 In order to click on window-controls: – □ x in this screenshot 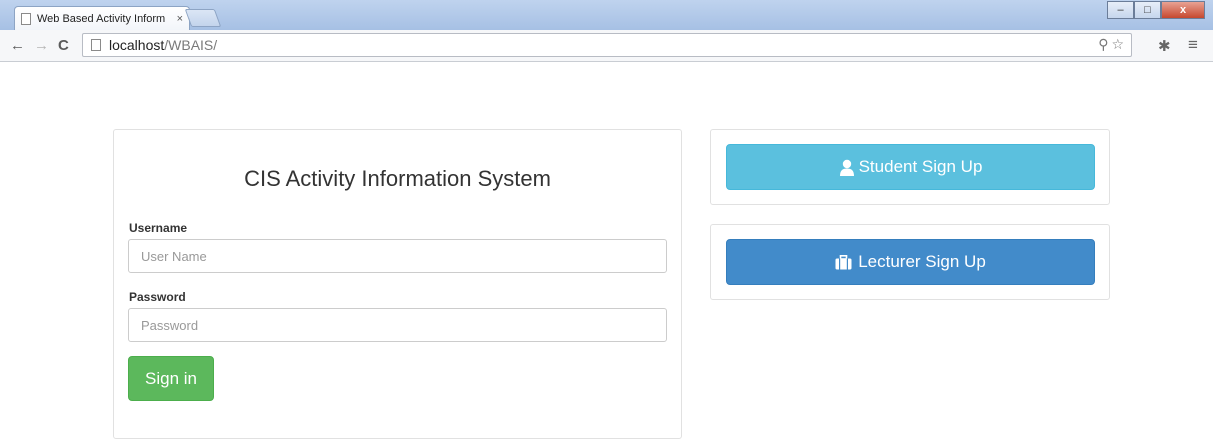, I will do `click(1156, 10)`.